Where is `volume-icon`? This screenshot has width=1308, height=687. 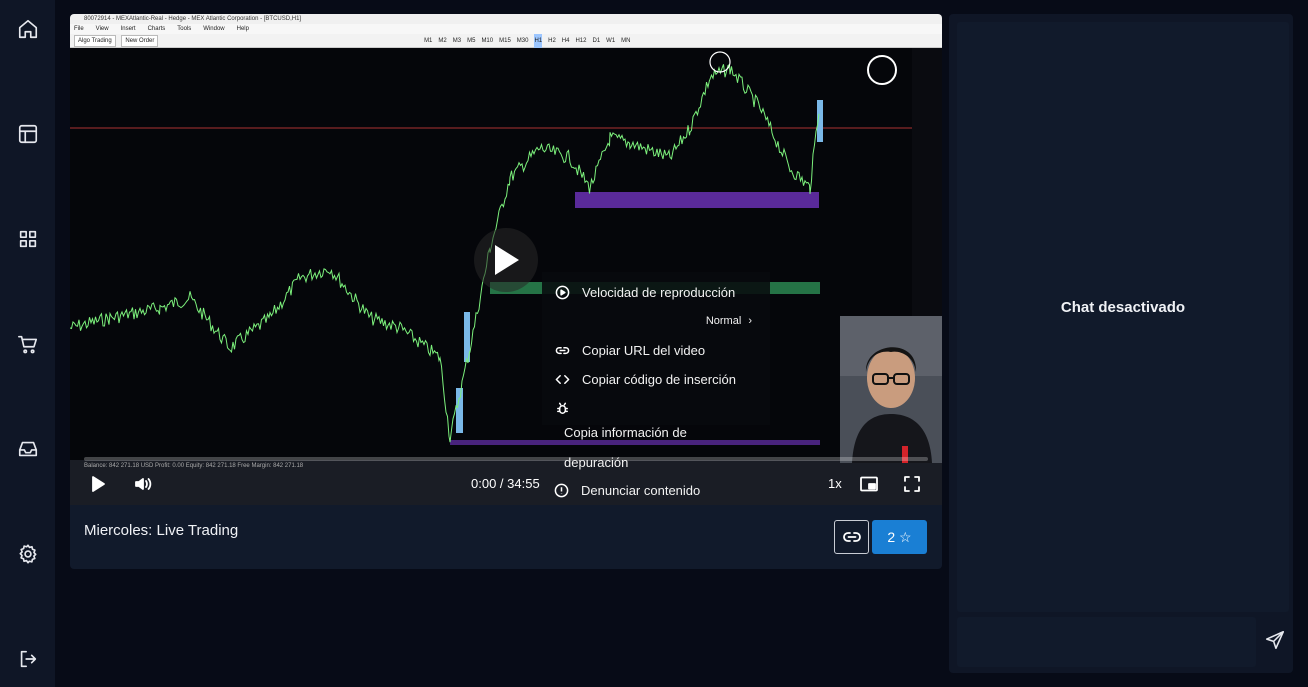 volume-icon is located at coordinates (143, 484).